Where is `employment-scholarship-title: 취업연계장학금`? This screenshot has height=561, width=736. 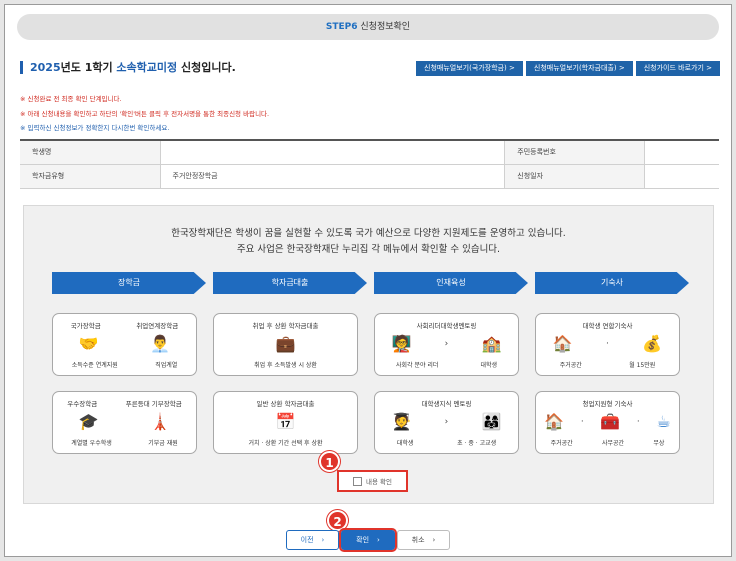 employment-scholarship-title: 취업연계장학금 is located at coordinates (157, 326).